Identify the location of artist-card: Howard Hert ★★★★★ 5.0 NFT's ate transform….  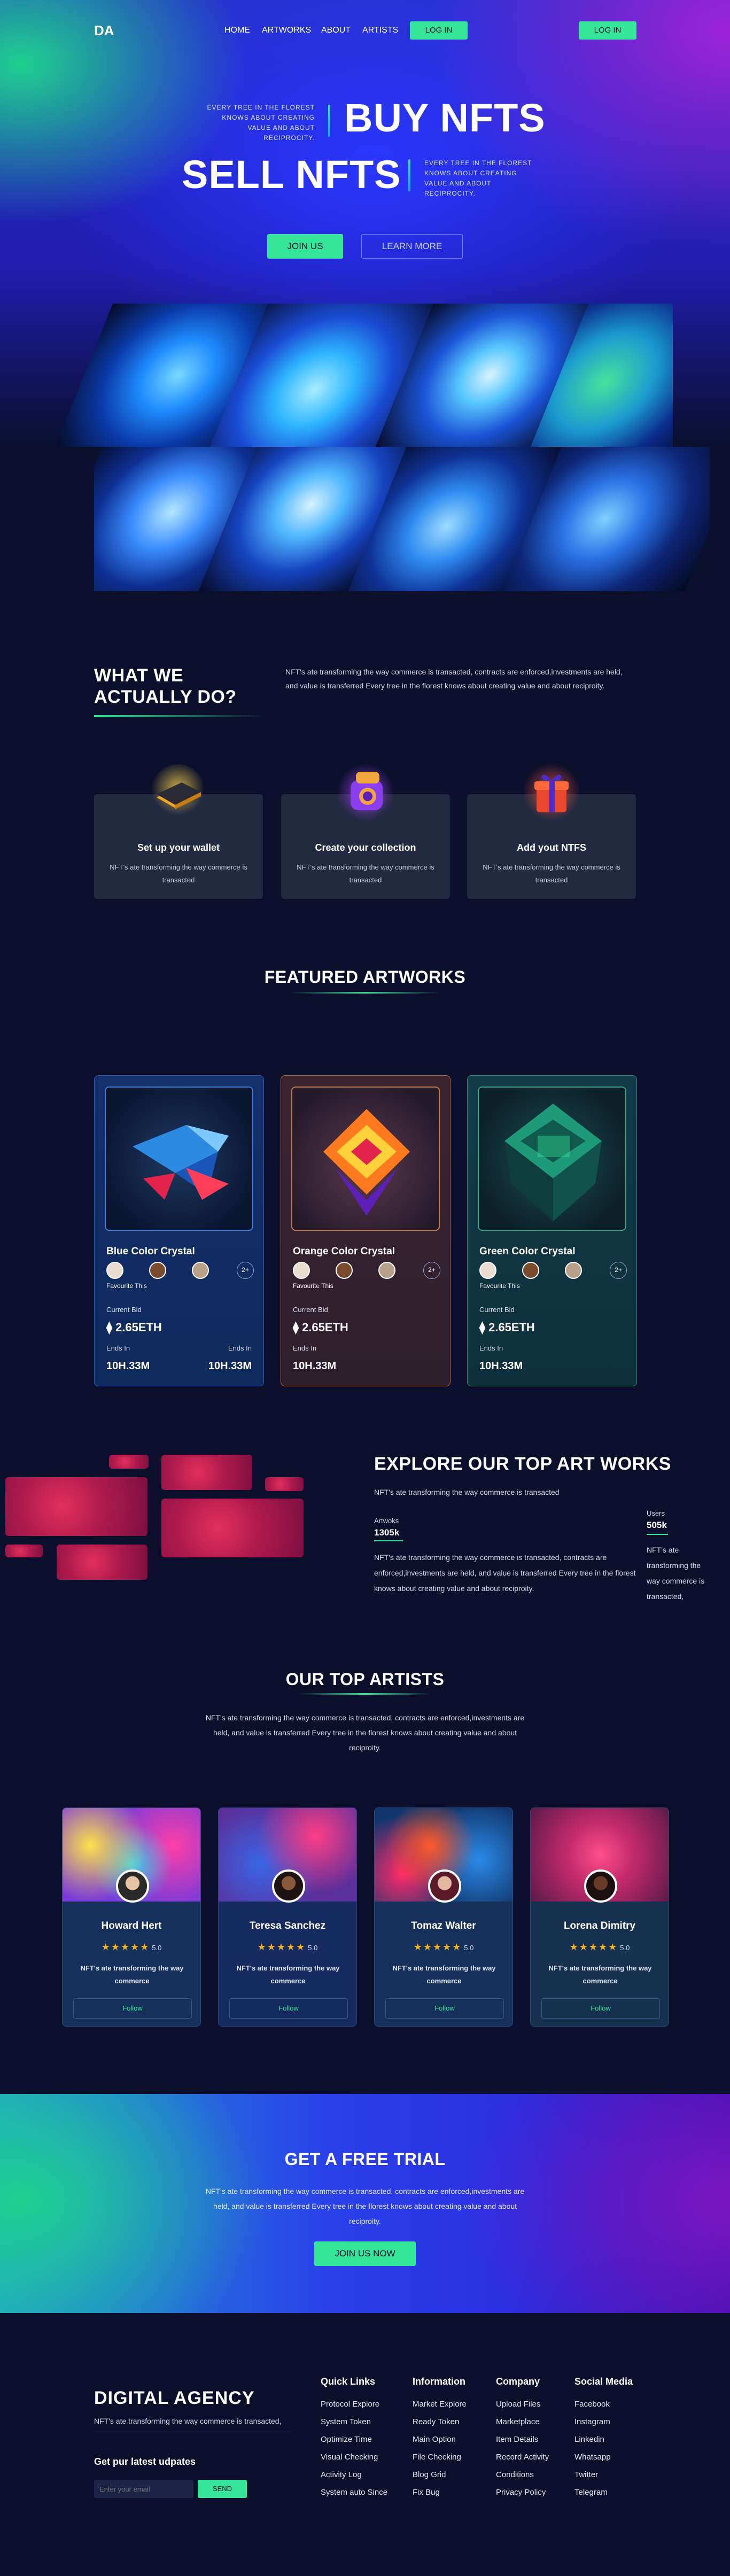
(131, 1917).